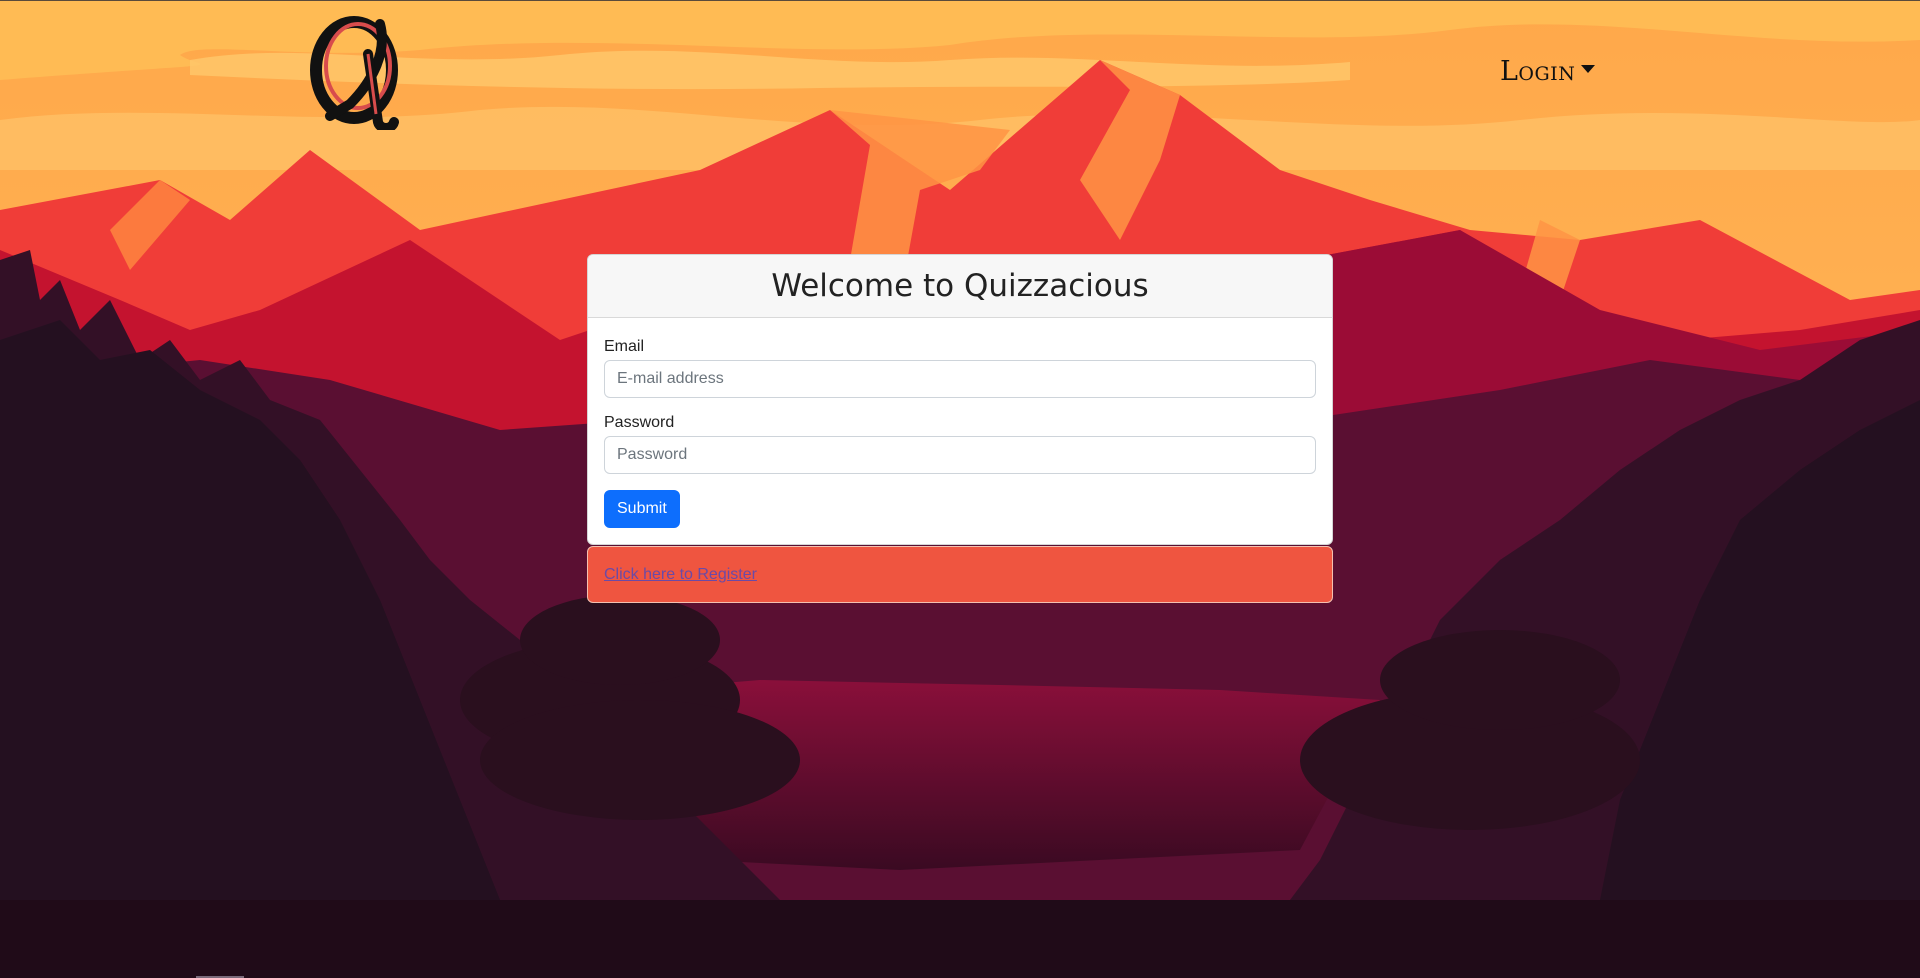  I want to click on login-dropdown-toggle: Login, so click(1548, 71).